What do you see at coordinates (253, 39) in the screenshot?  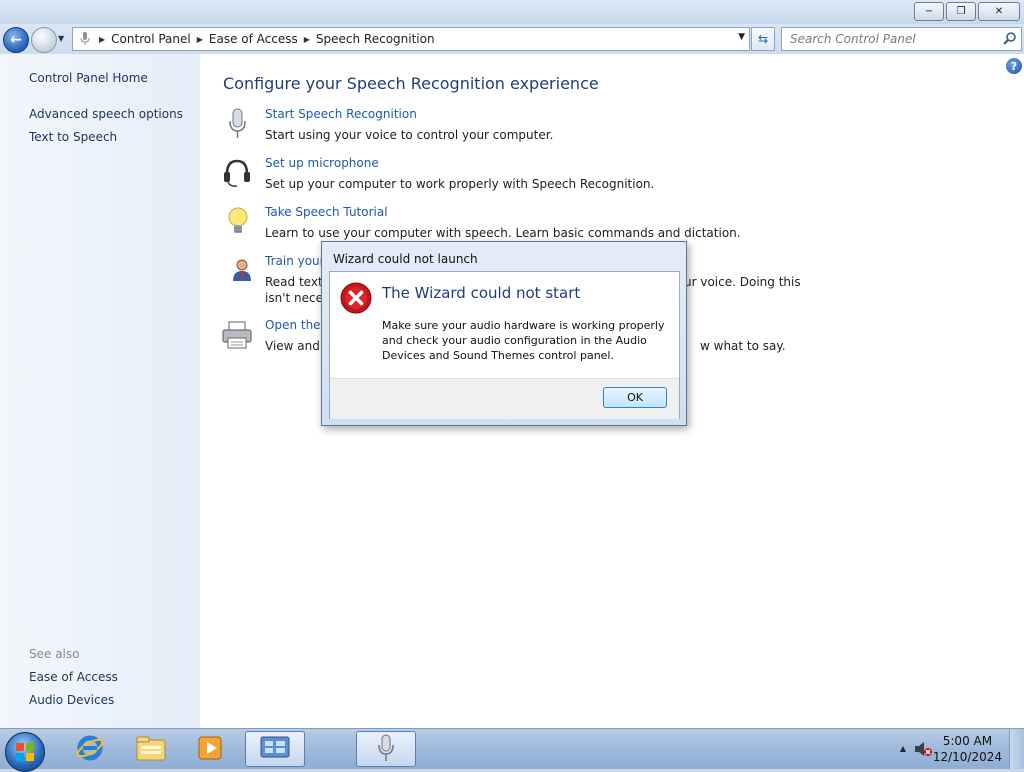 I see `breadcrumb-ease-of-access: Ease of Access` at bounding box center [253, 39].